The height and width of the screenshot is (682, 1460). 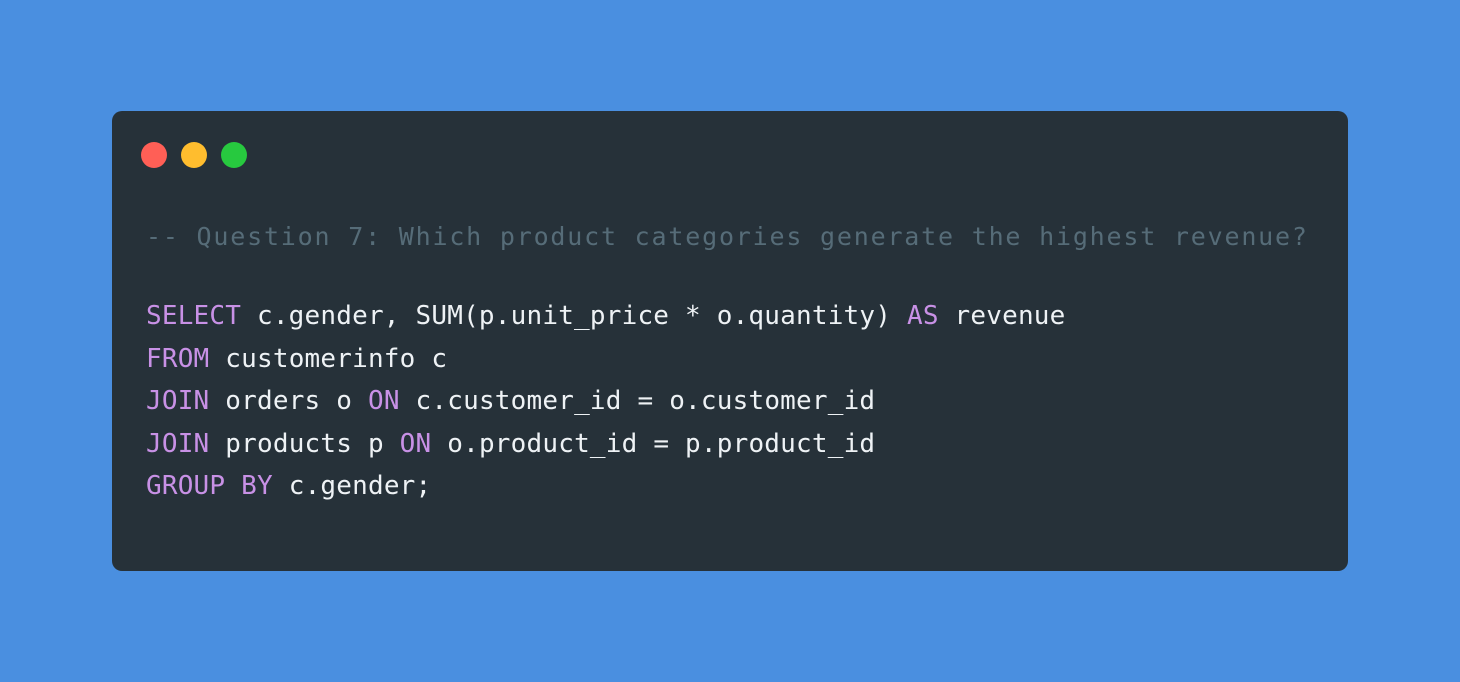 What do you see at coordinates (304, 443) in the screenshot?
I see `code-text: products p` at bounding box center [304, 443].